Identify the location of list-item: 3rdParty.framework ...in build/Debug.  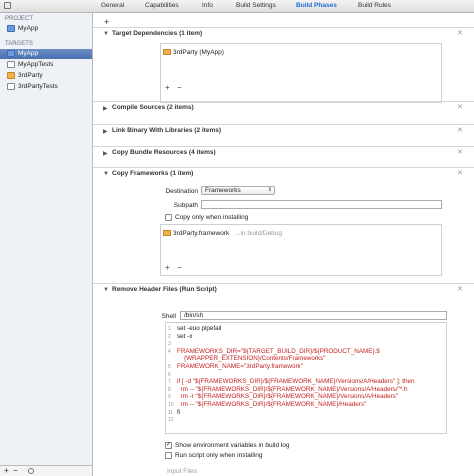
(222, 233).